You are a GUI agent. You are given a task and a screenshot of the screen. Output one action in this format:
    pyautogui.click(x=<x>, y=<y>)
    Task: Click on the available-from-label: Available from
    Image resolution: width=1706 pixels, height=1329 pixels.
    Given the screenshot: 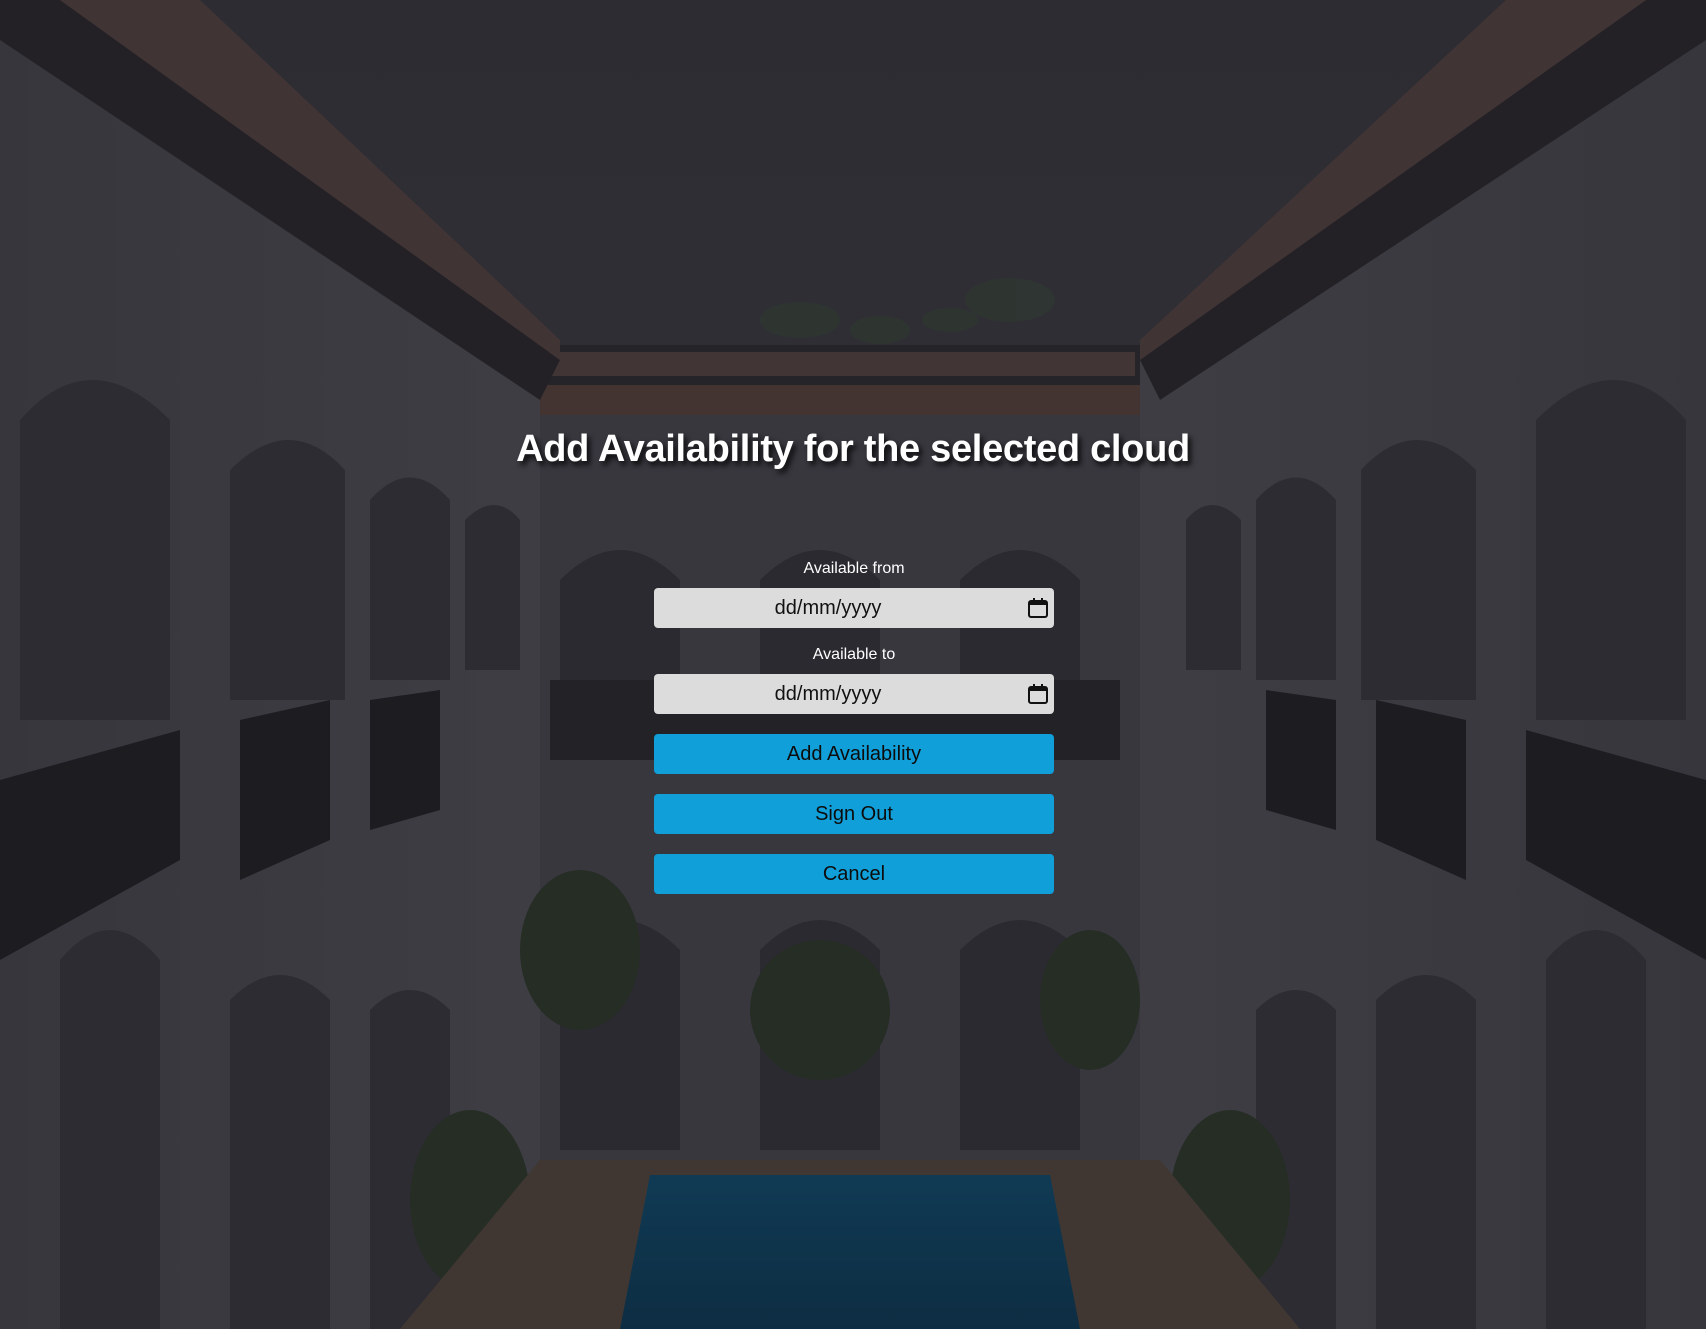 What is the action you would take?
    pyautogui.click(x=854, y=568)
    